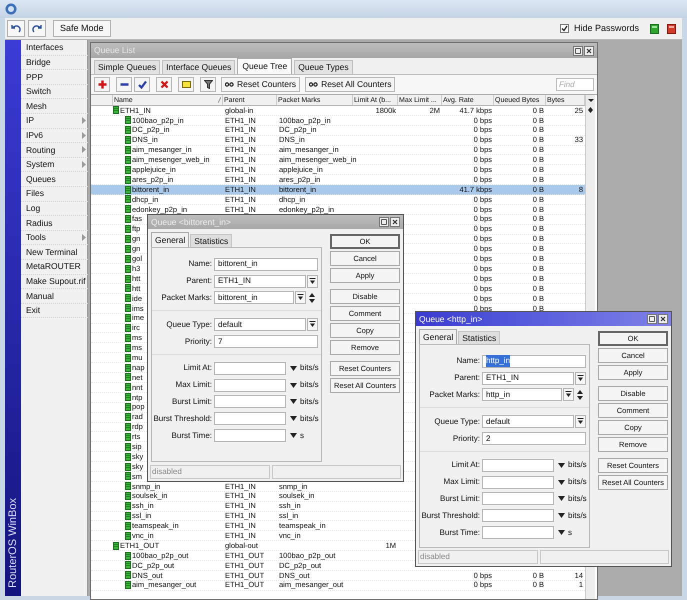 The image size is (687, 600). I want to click on search-field: Find, so click(575, 84).